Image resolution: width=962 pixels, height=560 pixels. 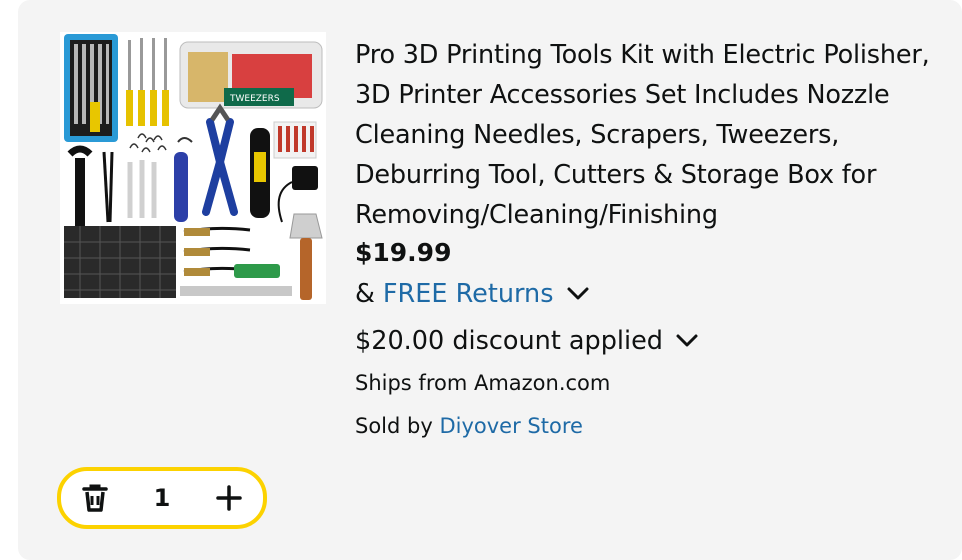 I want to click on free-returns-link: FREE Returns, so click(x=468, y=294).